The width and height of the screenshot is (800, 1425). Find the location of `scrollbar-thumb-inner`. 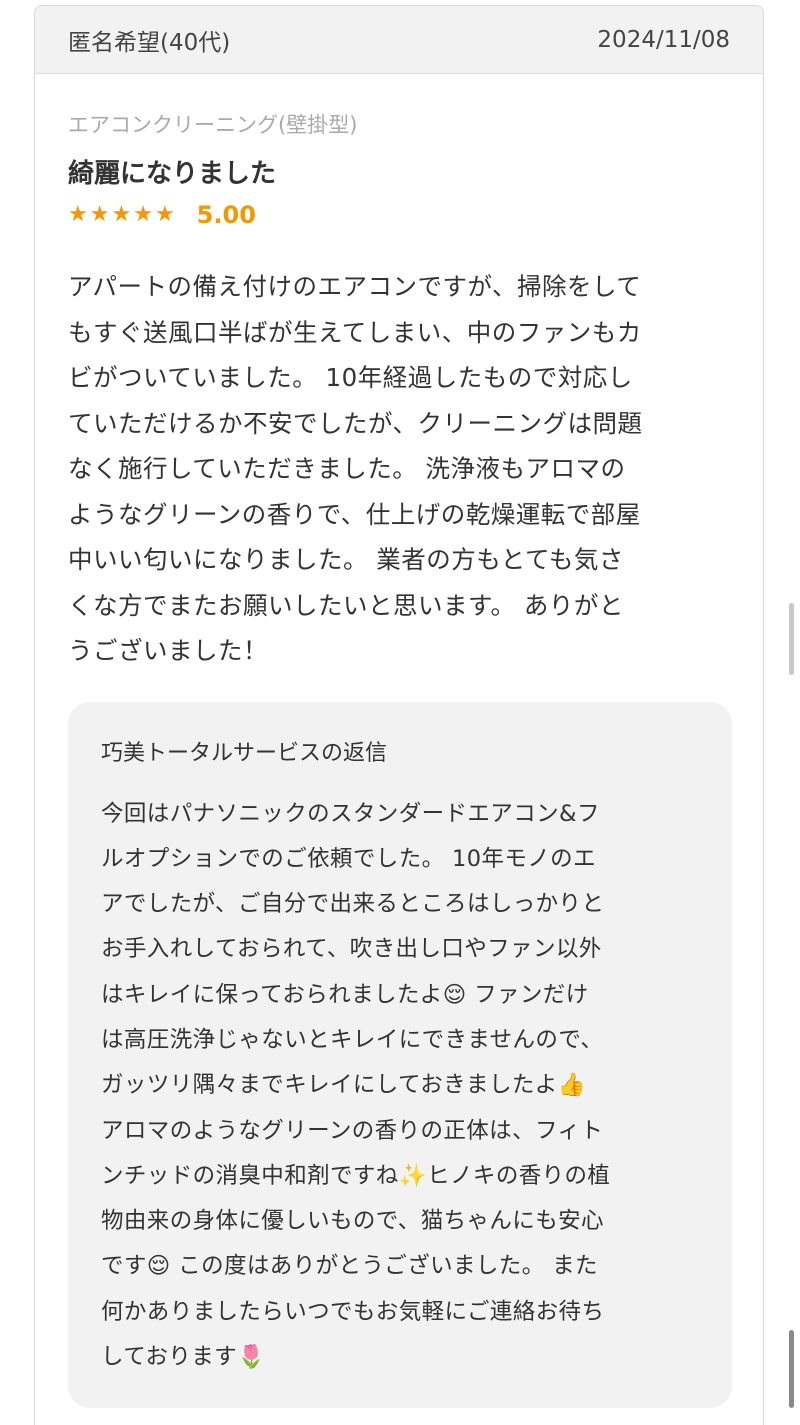

scrollbar-thumb-inner is located at coordinates (791, 639).